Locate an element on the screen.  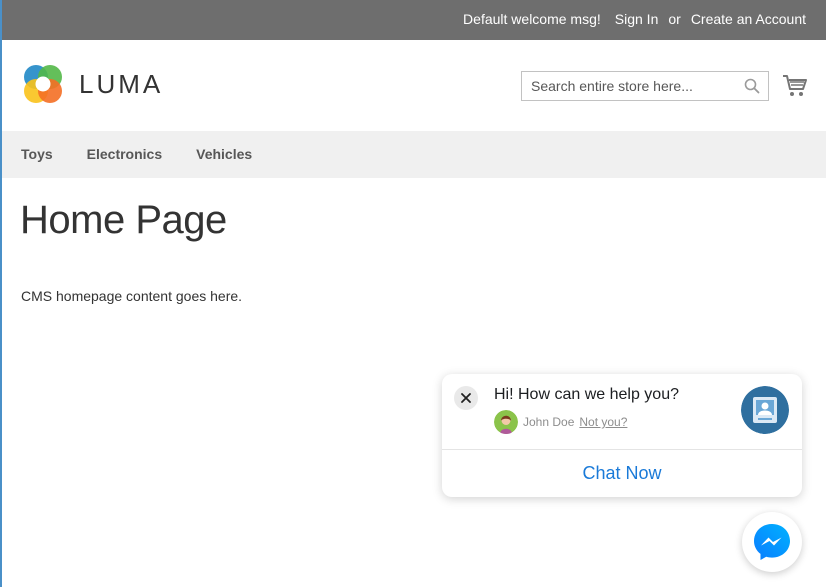
welcome-message: Default welcome msg! is located at coordinates (532, 19).